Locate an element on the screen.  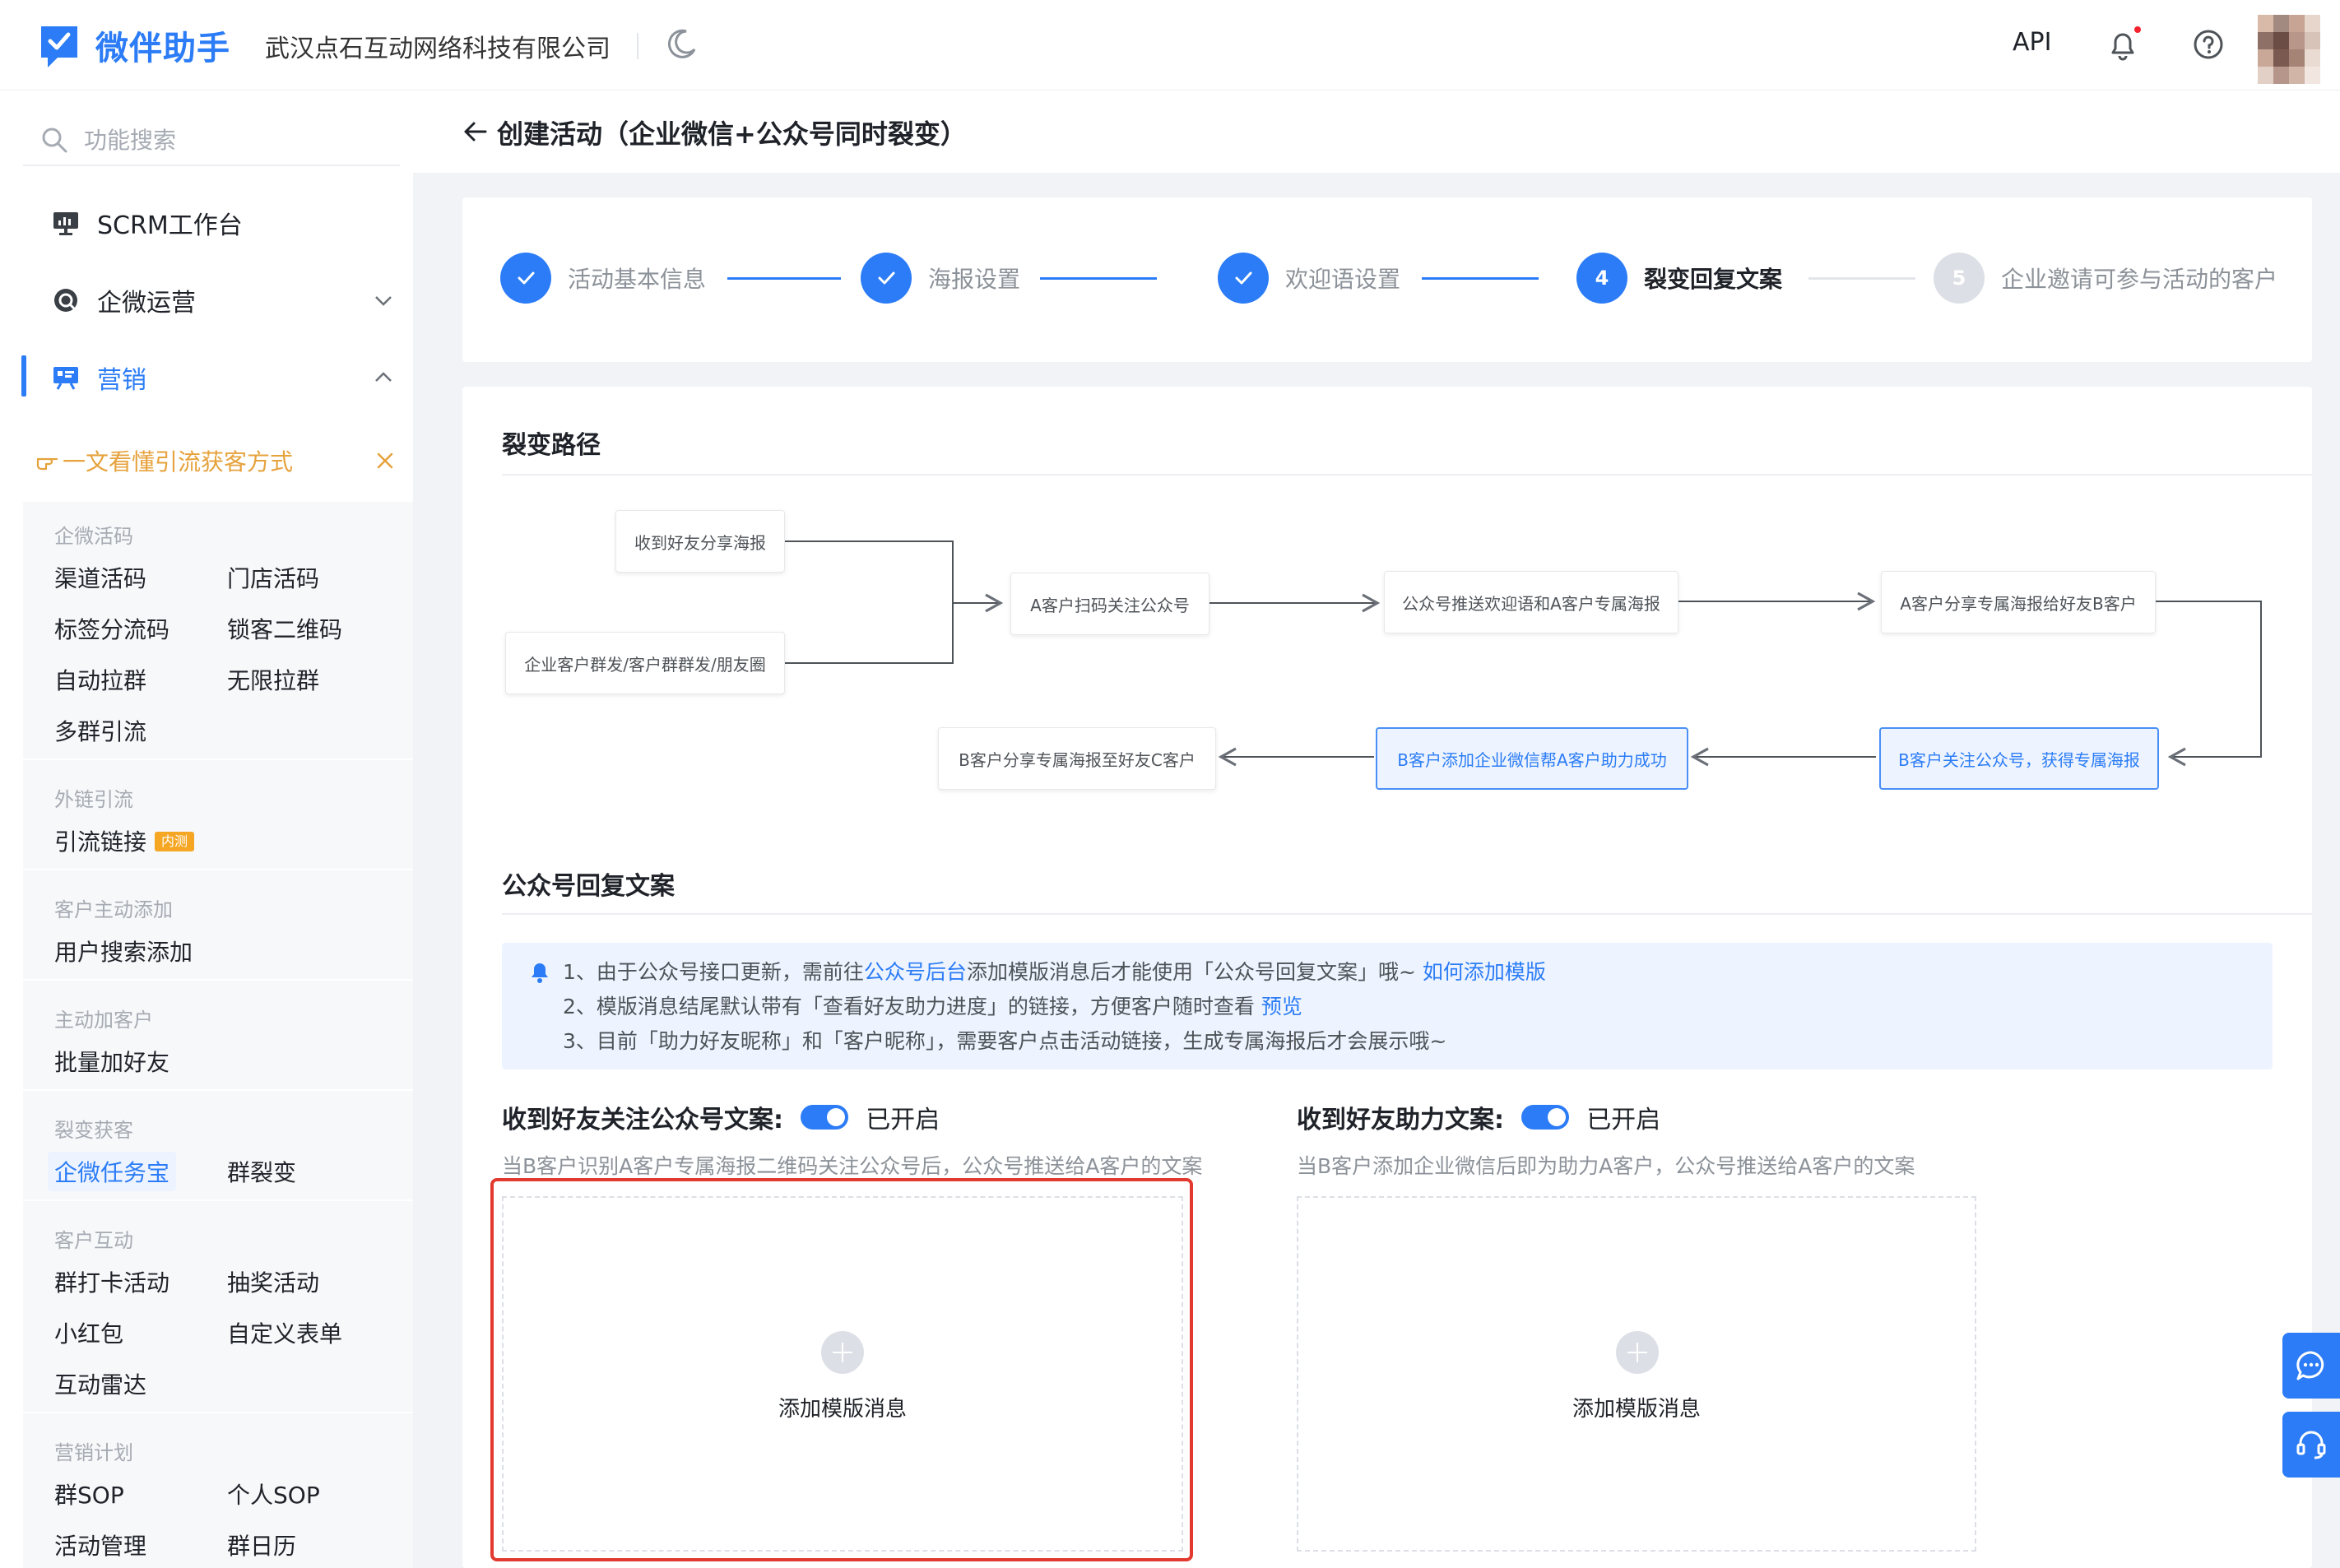
notification-dot is located at coordinates (2137, 29).